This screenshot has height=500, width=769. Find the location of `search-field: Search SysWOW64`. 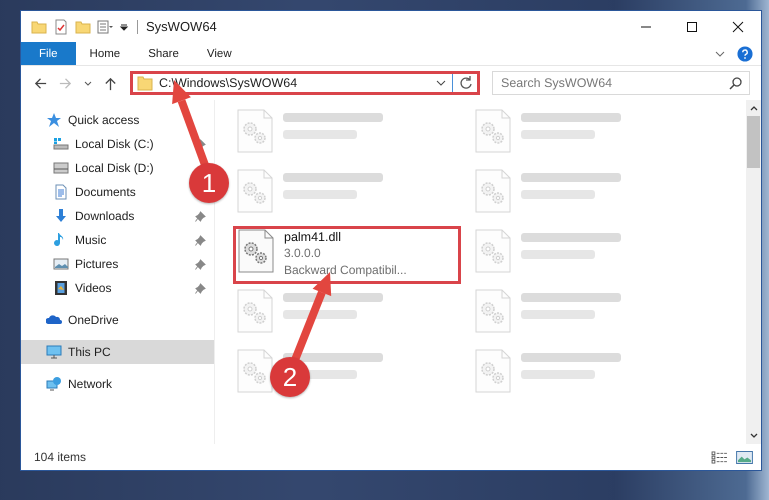

search-field: Search SysWOW64 is located at coordinates (621, 83).